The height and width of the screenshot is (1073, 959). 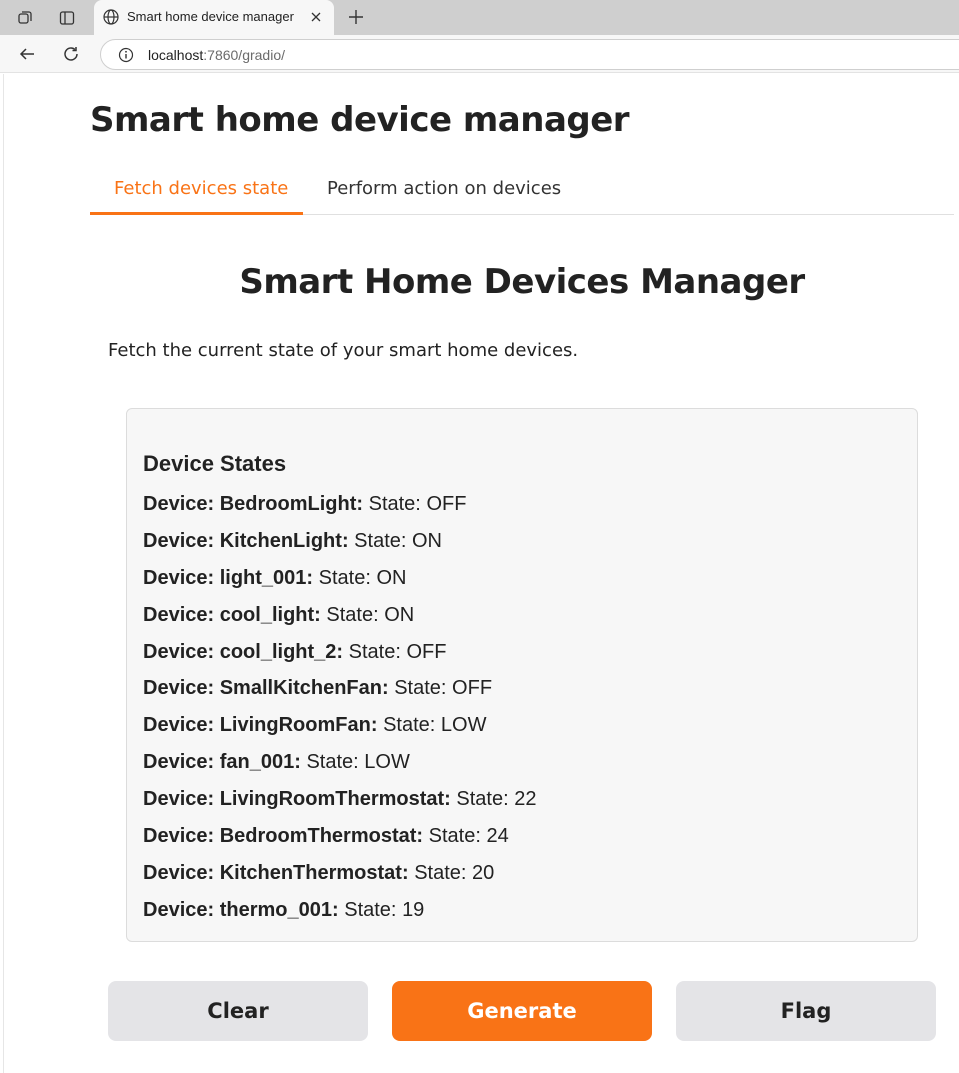 I want to click on device-name-text: cool_light_2, so click(x=278, y=651).